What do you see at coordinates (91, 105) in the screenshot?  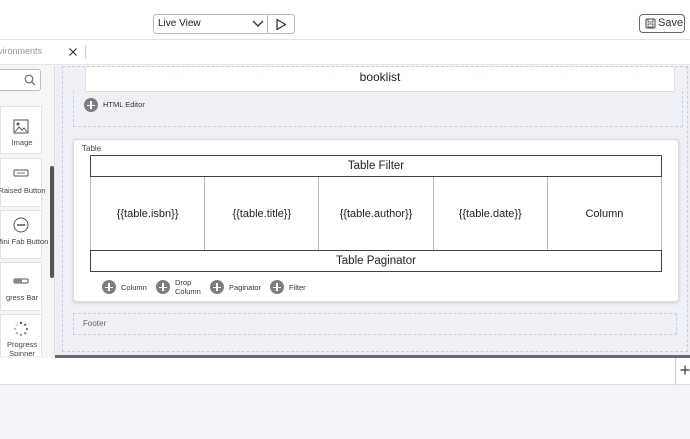 I see `add-html-editor-icon` at bounding box center [91, 105].